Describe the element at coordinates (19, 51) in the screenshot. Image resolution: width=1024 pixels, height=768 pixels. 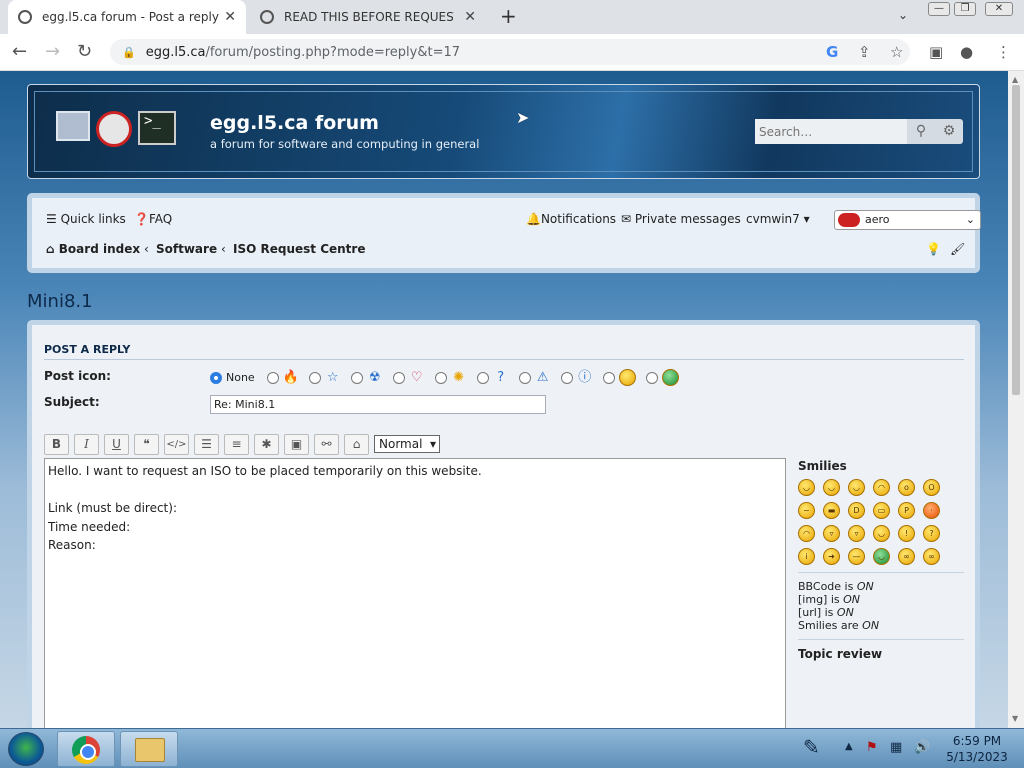
I see `back-icon: ←` at that location.